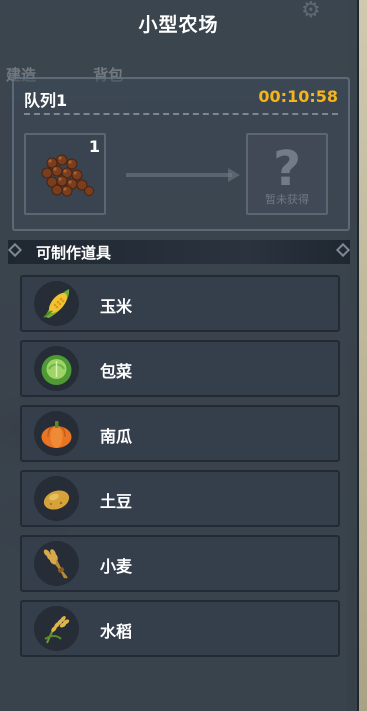  What do you see at coordinates (180, 303) in the screenshot?
I see `craft-item-corn: 玉米` at bounding box center [180, 303].